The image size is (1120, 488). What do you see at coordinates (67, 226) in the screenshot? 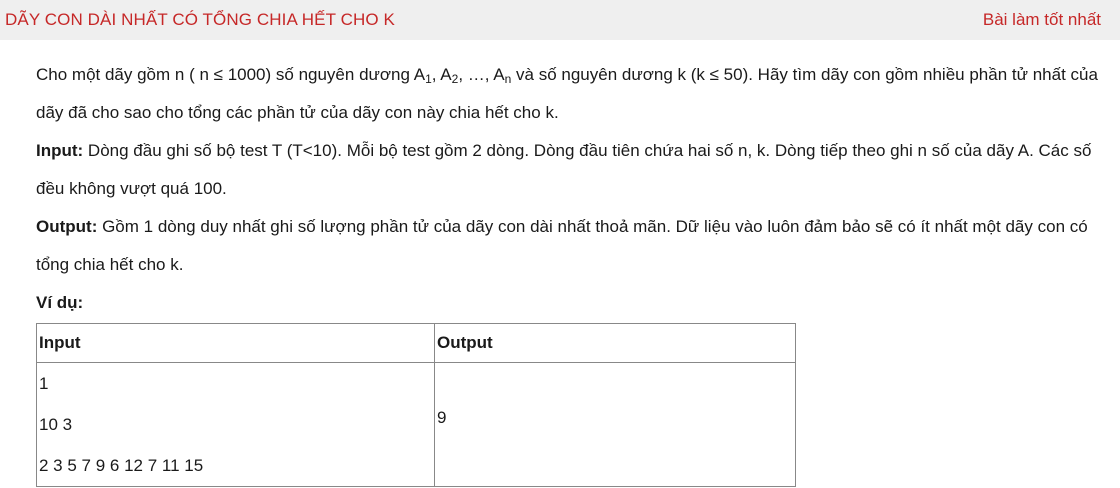
I see `output-label: Output:` at bounding box center [67, 226].